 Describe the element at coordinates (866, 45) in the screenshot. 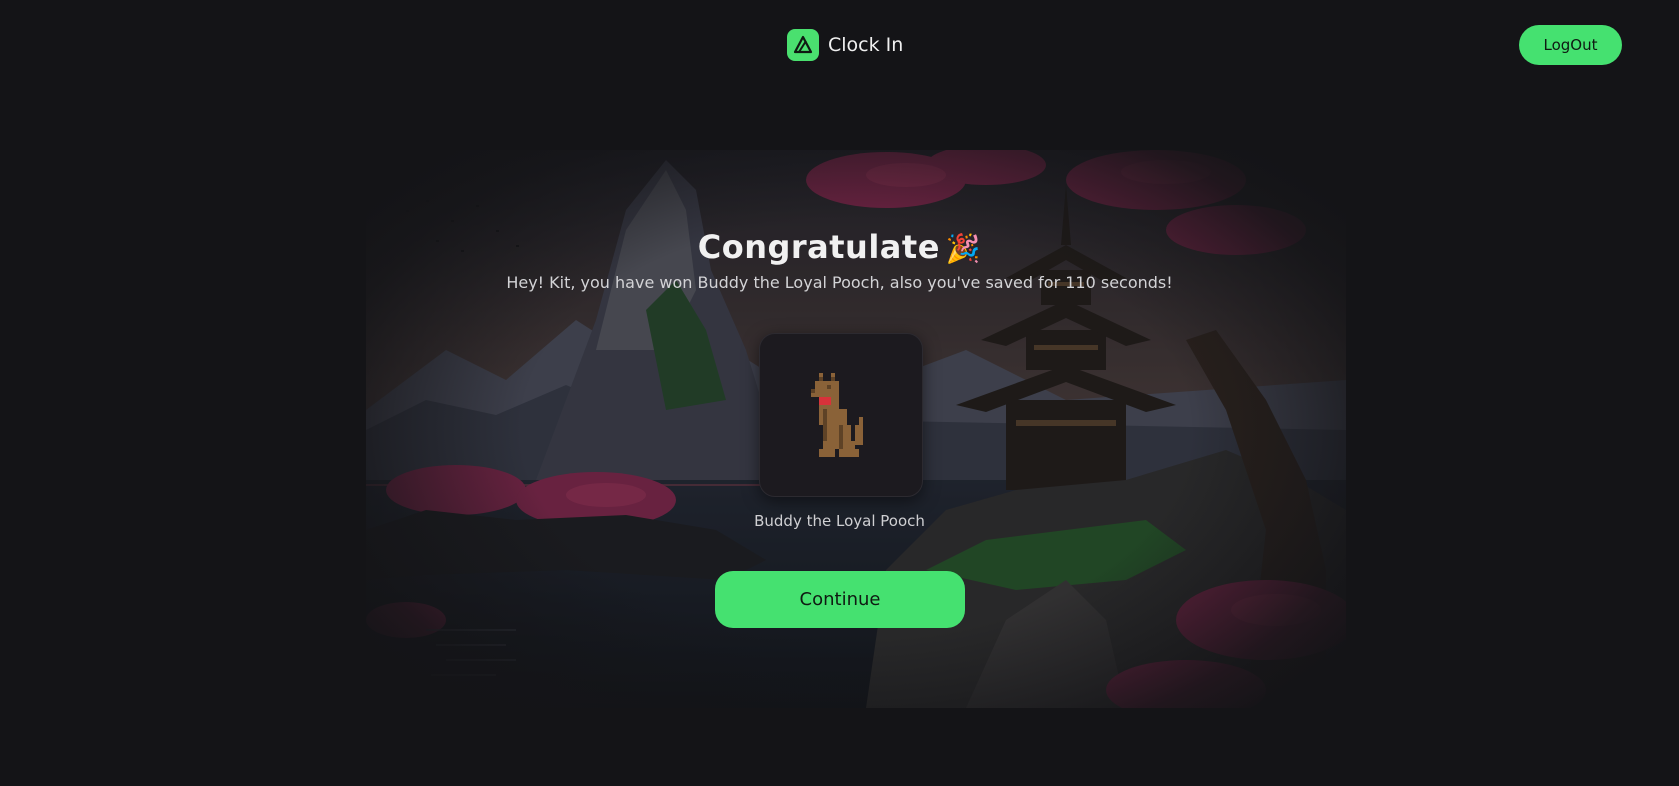

I see `app-title: Clock In` at that location.